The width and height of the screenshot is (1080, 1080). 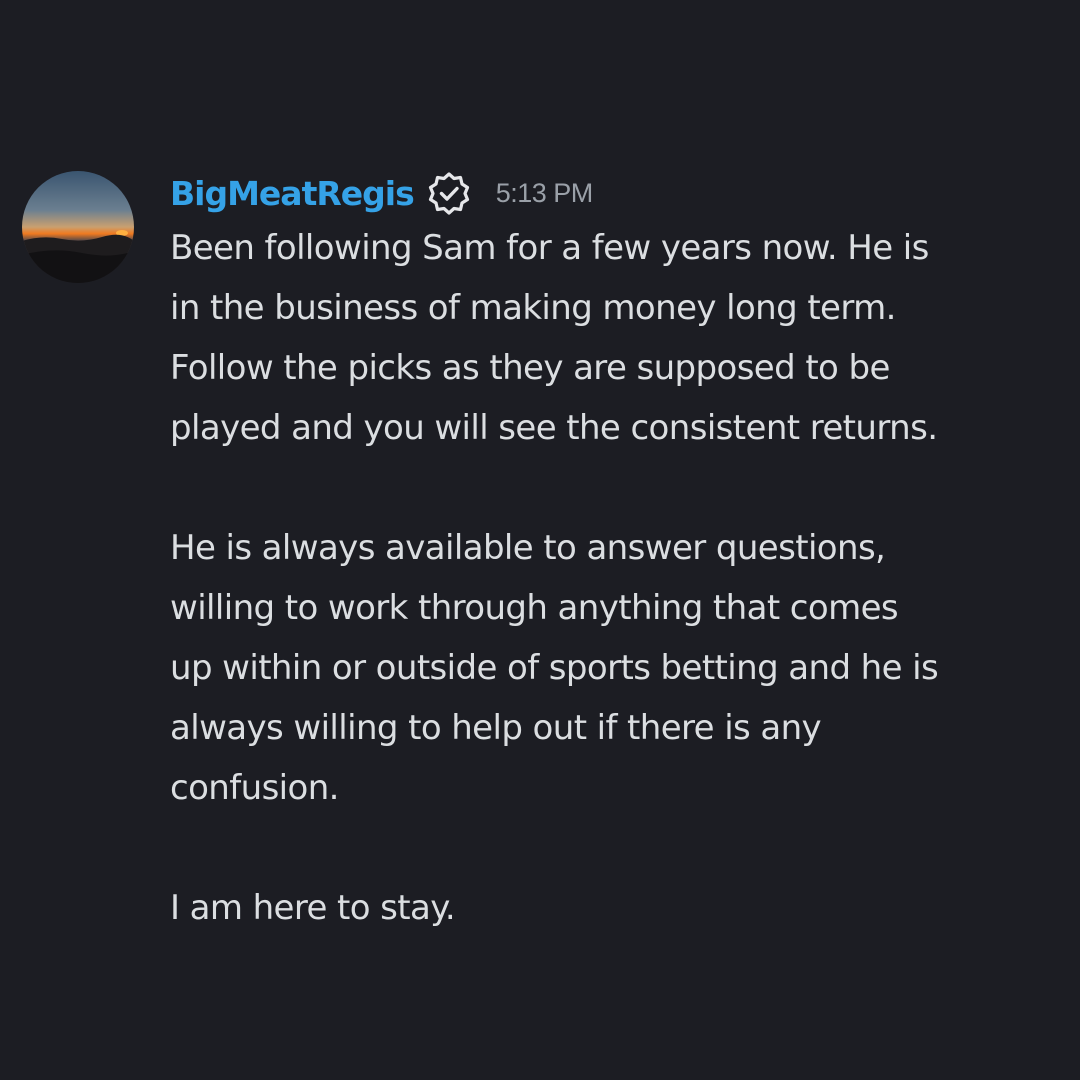 I want to click on username: BigMeatRegis, so click(x=292, y=193).